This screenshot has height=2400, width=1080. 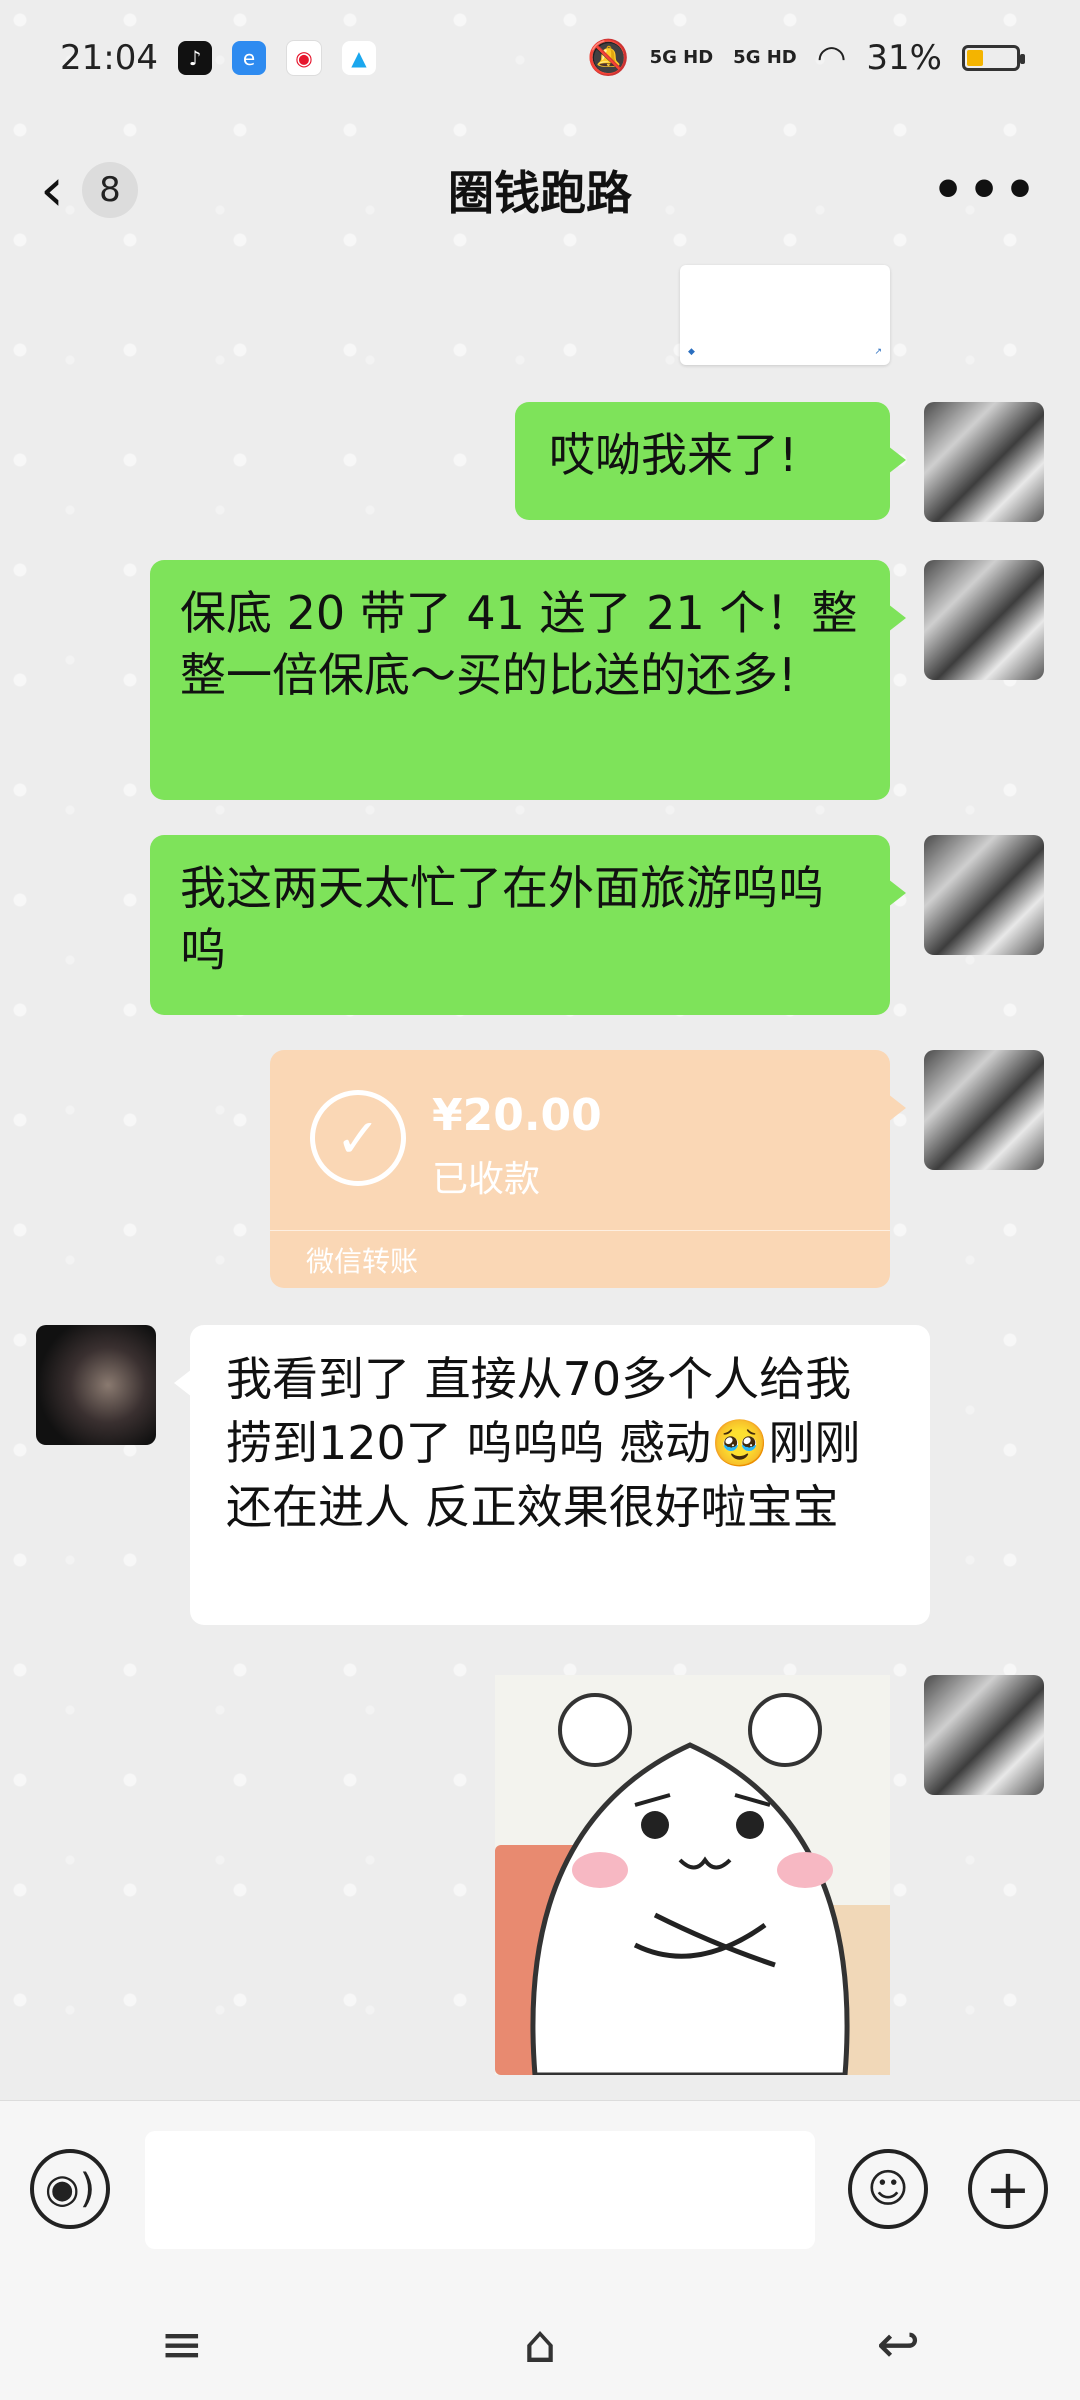 I want to click on nav-bar: ‹ 8 圈钱跑路 •••, so click(x=540, y=190).